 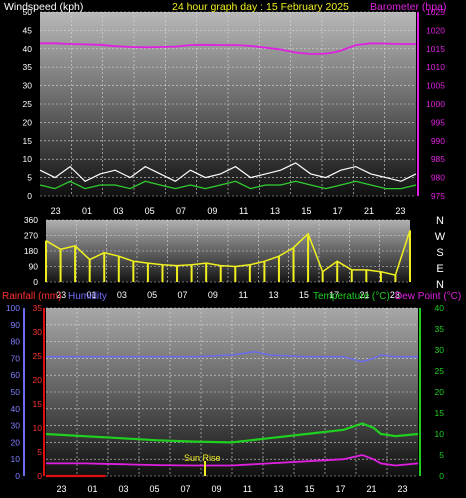 I want to click on direction-tick: 180, so click(x=31, y=251).